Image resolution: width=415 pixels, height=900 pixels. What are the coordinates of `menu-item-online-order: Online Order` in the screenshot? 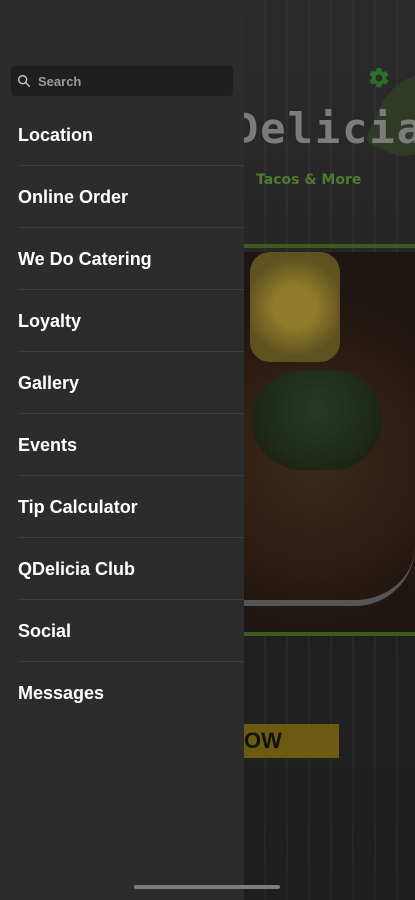 It's located at (122, 197).